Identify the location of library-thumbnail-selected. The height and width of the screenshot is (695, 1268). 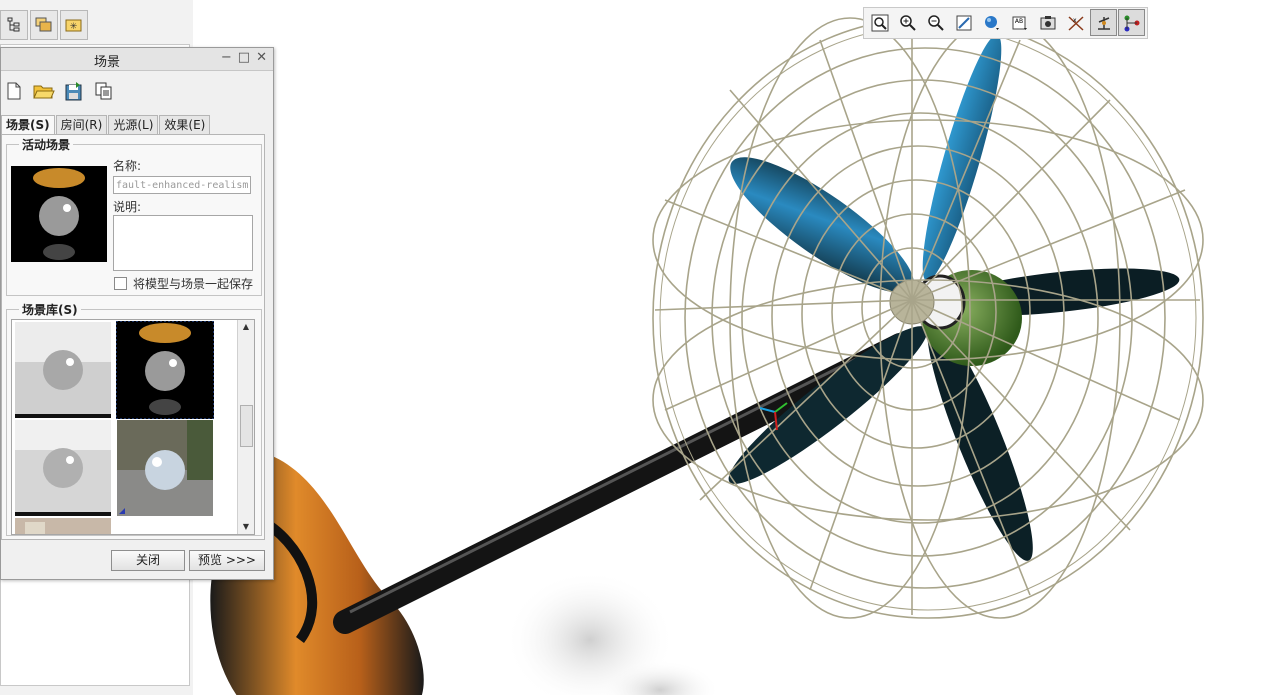
(165, 370).